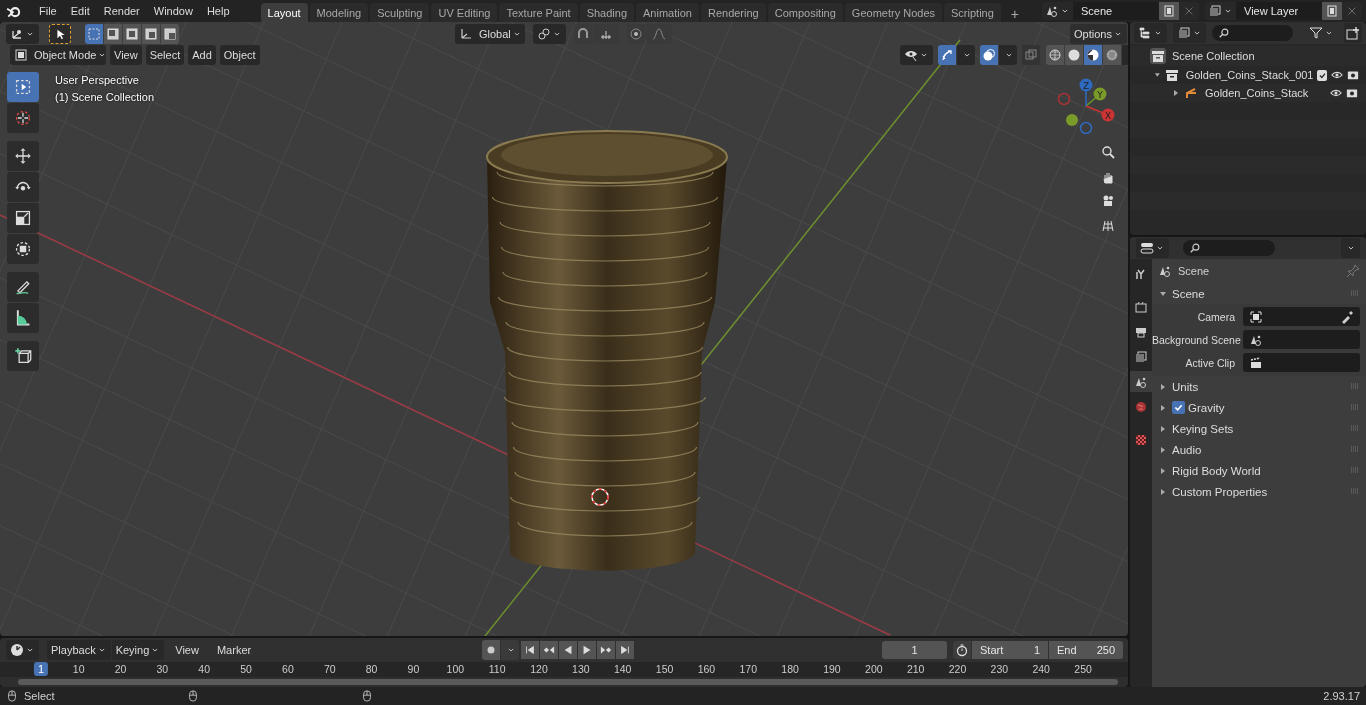  I want to click on frame-number: 140, so click(622, 669).